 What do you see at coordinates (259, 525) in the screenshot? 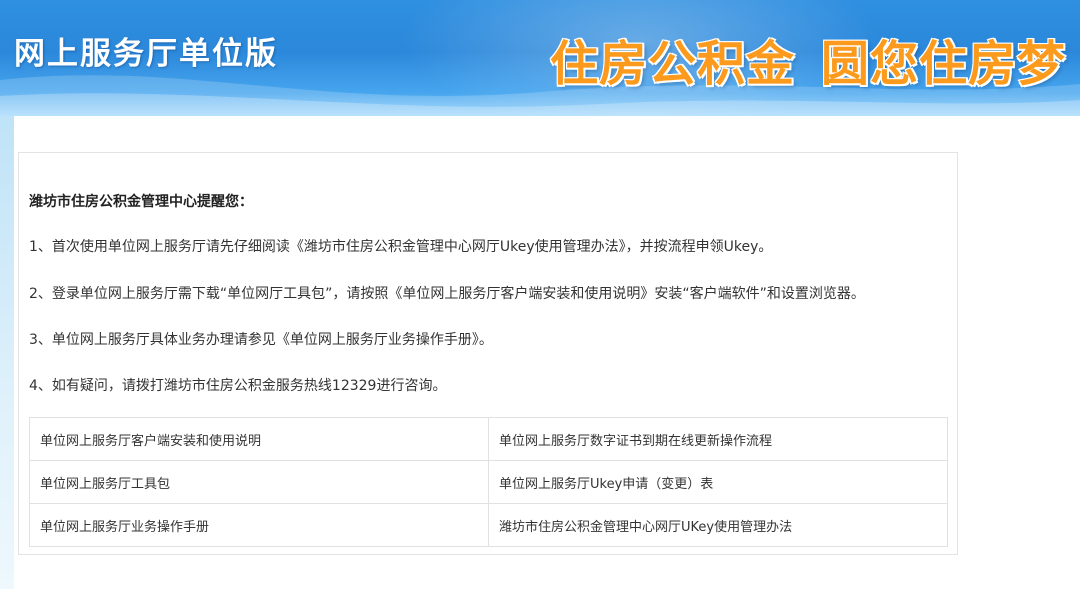
I see `link-cell: 单位网上服务厅业务操作手册` at bounding box center [259, 525].